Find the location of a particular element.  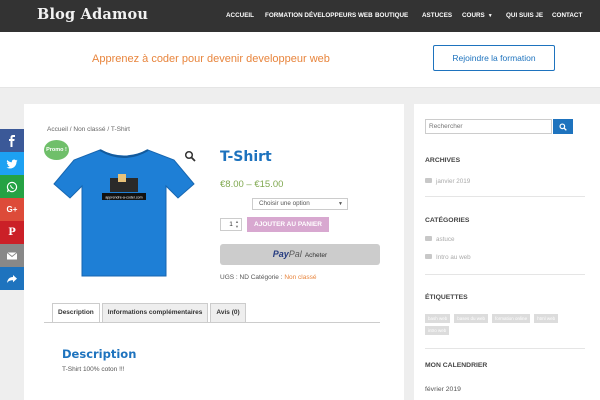

nav-formation: FORMATION DÉVELOPPEURS WEB is located at coordinates (319, 15).